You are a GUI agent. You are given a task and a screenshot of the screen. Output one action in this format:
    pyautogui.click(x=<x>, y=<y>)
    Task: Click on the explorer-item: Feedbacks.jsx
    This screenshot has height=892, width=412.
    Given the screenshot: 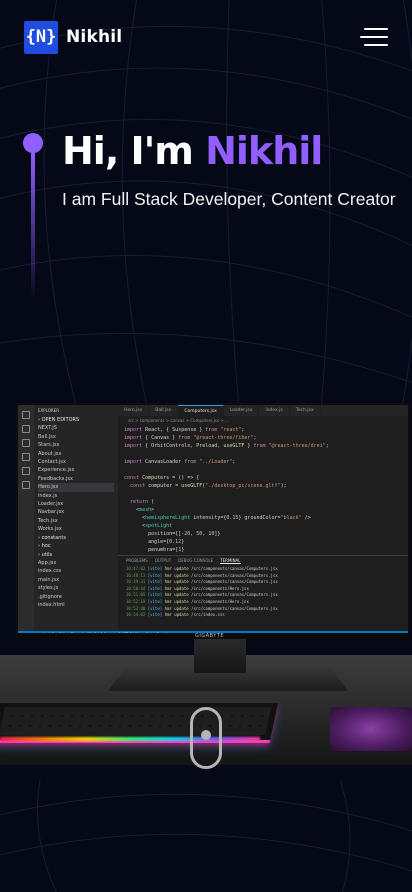 What is the action you would take?
    pyautogui.click(x=55, y=478)
    